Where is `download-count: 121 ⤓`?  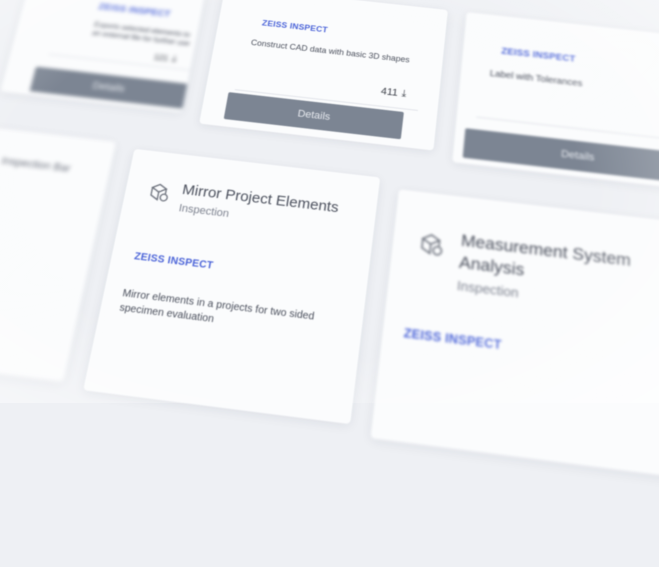 download-count: 121 ⤓ is located at coordinates (165, 59).